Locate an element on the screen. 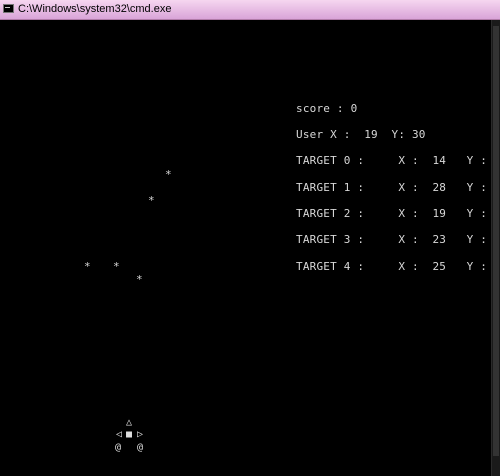  up-arrow-icon: △ is located at coordinates (129, 422).